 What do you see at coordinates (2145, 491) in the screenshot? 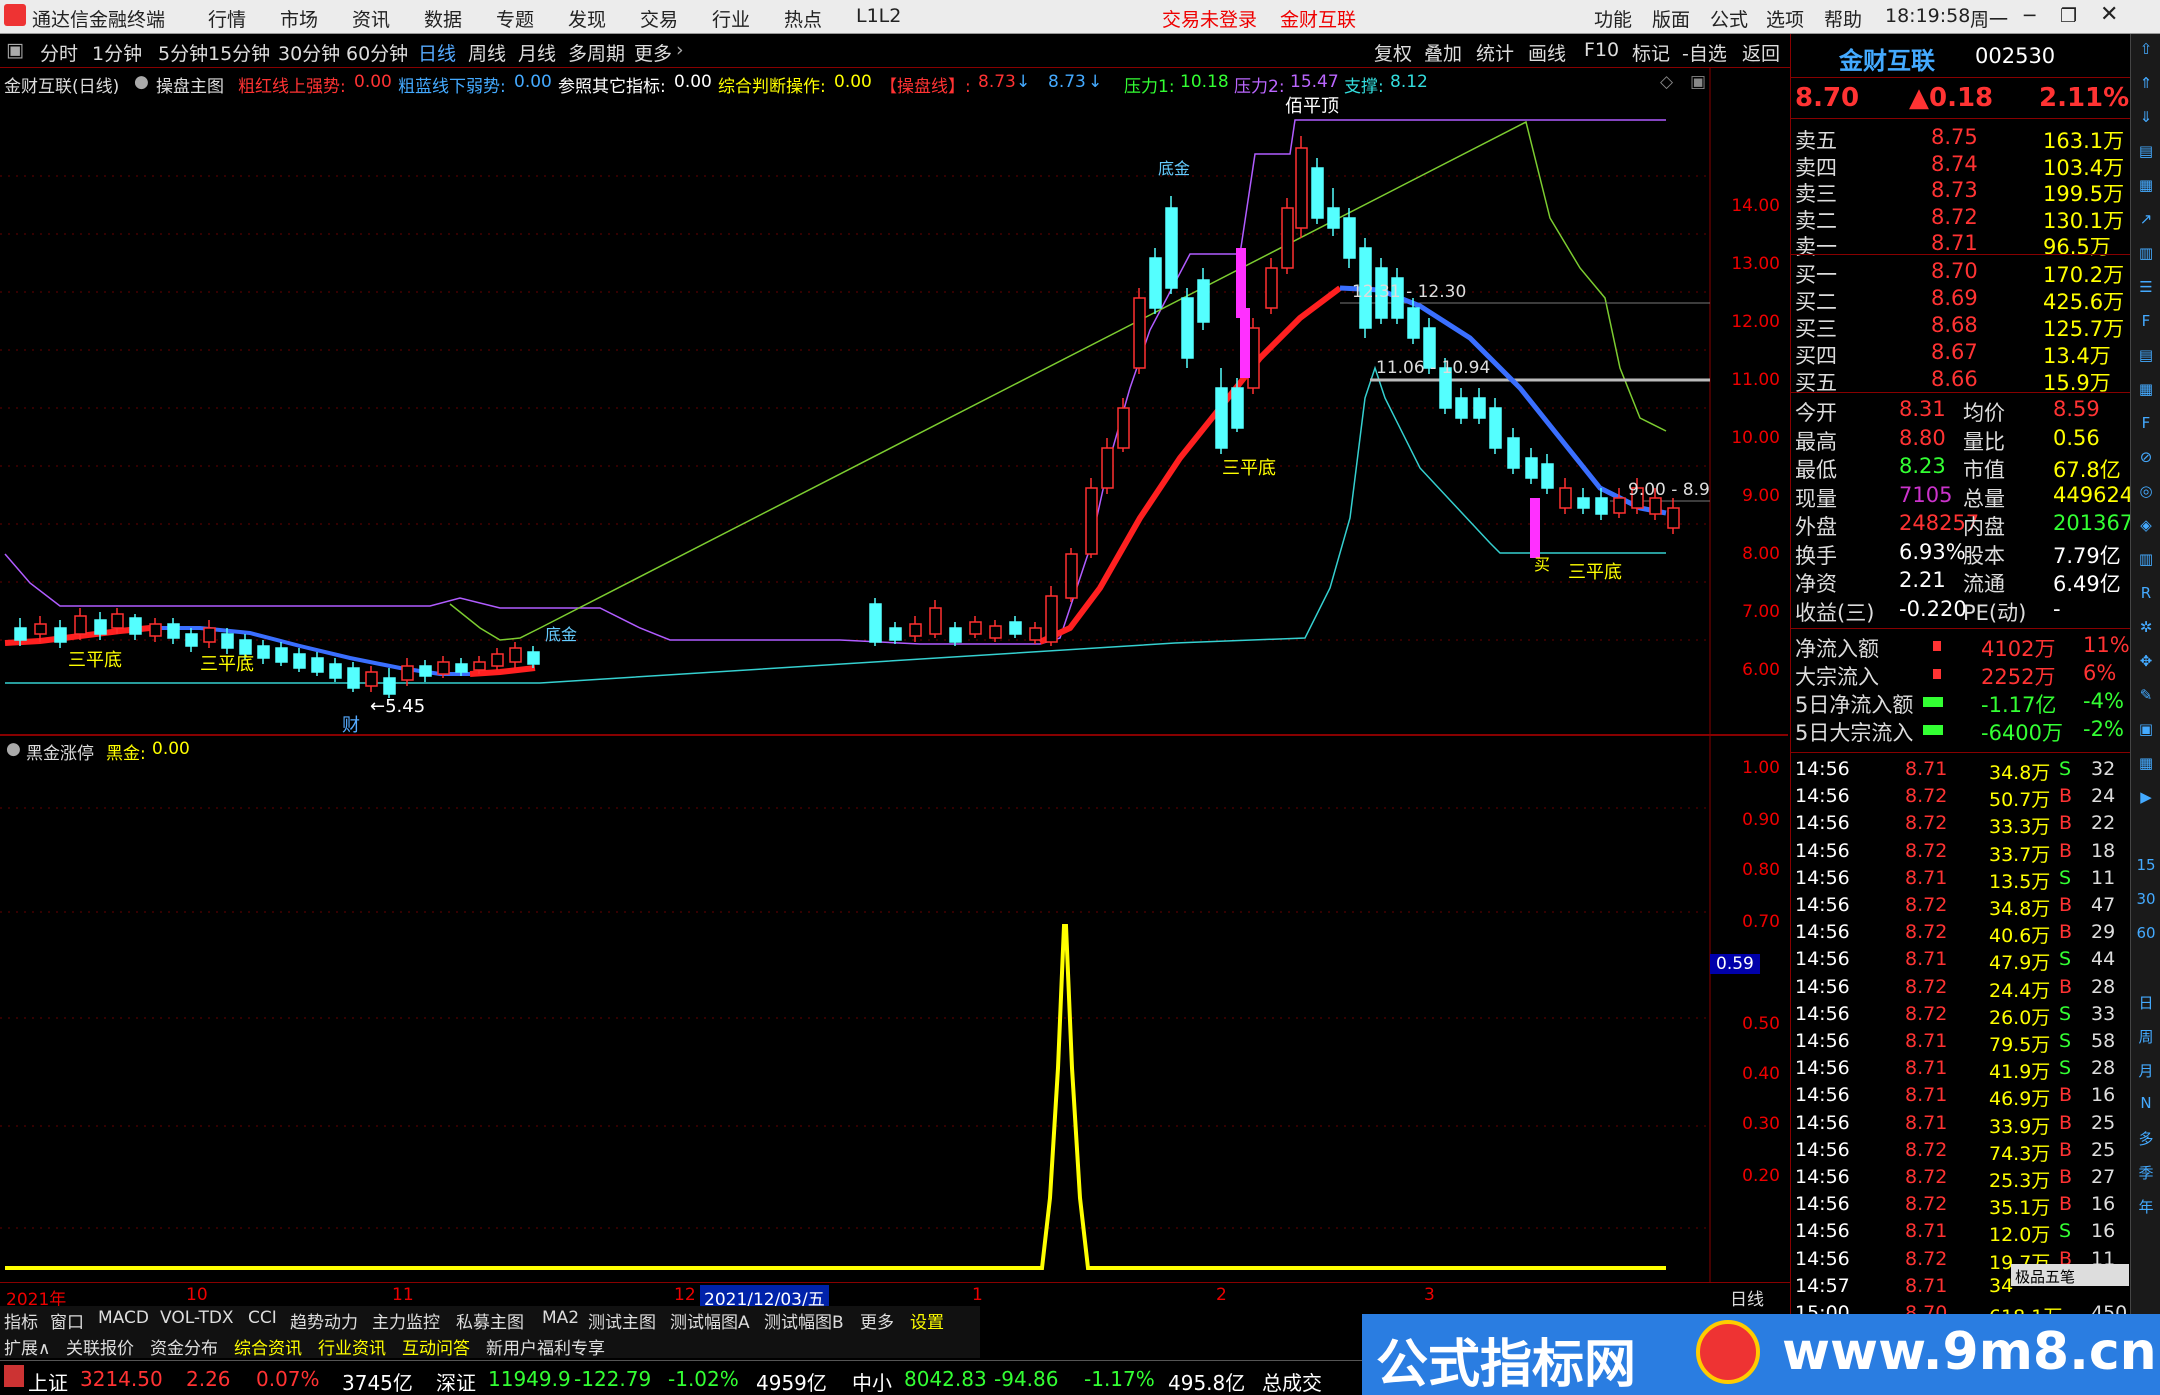
I see `circle-icon: ◎` at bounding box center [2145, 491].